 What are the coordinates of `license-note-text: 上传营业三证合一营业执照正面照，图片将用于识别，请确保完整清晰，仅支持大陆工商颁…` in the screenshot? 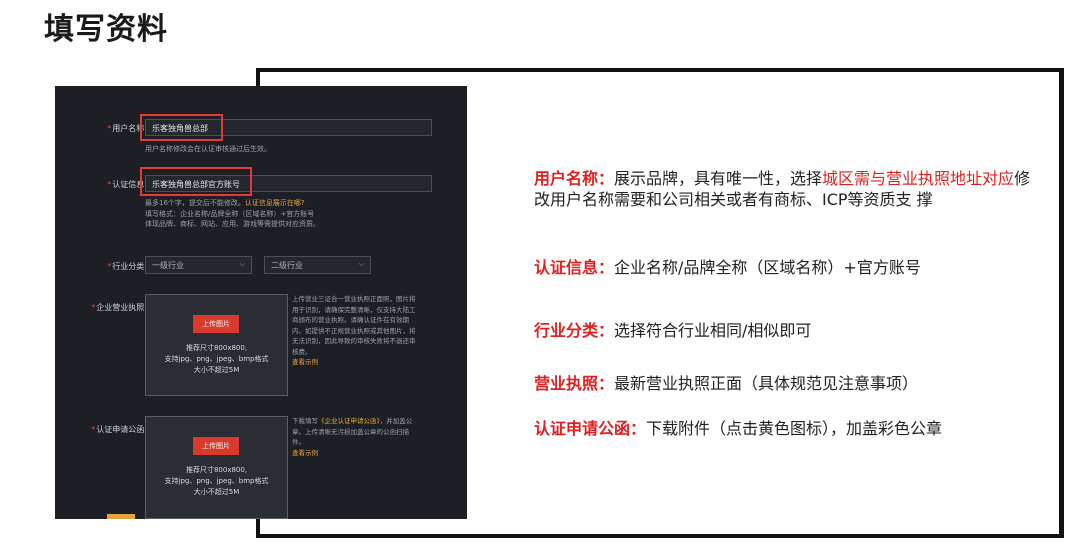 It's located at (354, 325).